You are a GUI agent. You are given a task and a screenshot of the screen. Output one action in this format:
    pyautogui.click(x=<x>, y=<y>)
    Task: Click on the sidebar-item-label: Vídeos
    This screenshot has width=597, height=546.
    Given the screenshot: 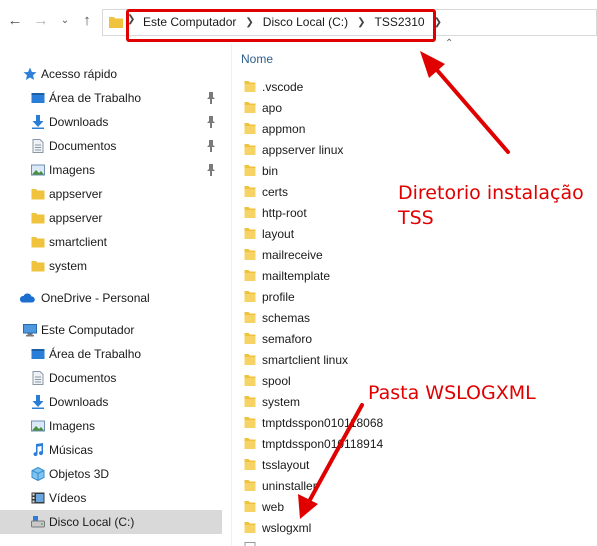 What is the action you would take?
    pyautogui.click(x=68, y=498)
    